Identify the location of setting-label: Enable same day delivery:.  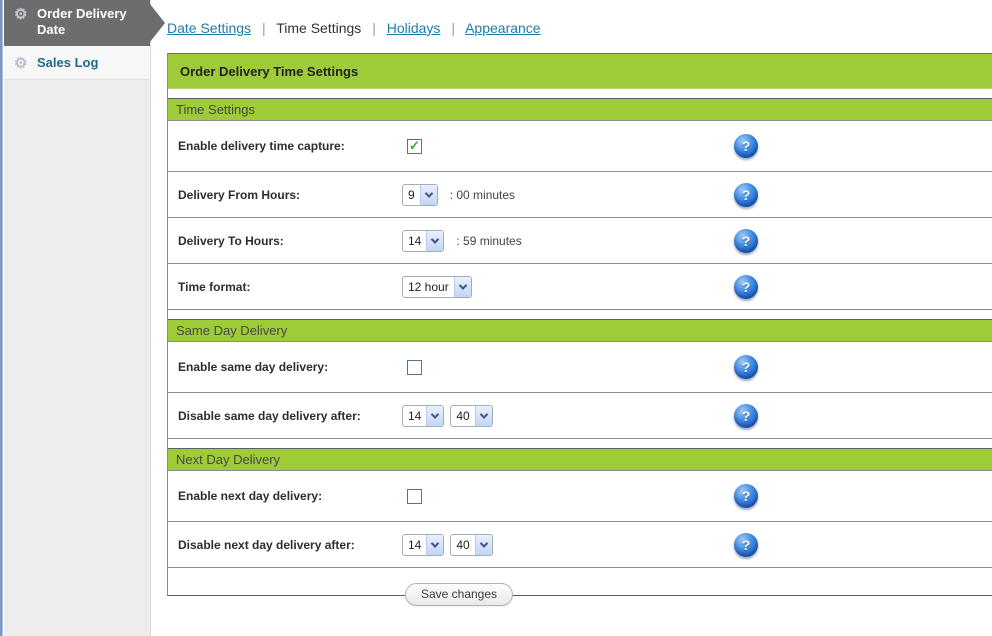
(253, 367).